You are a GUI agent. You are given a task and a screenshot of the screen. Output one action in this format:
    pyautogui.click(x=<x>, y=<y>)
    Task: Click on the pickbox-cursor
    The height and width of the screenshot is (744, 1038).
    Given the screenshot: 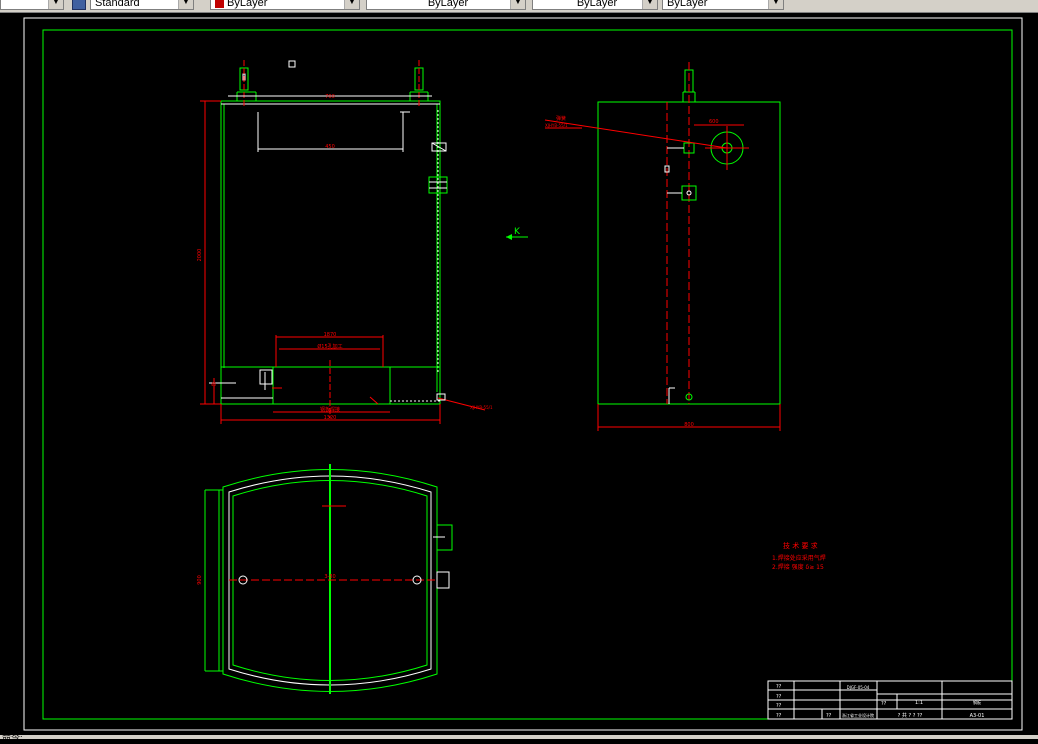 What is the action you would take?
    pyautogui.click(x=292, y=64)
    